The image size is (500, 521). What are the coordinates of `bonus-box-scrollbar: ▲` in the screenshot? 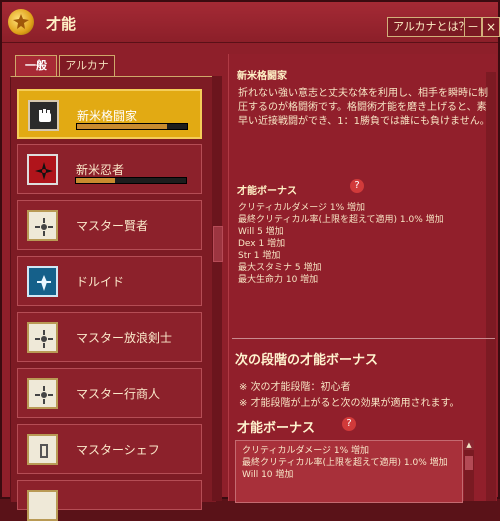 It's located at (469, 470).